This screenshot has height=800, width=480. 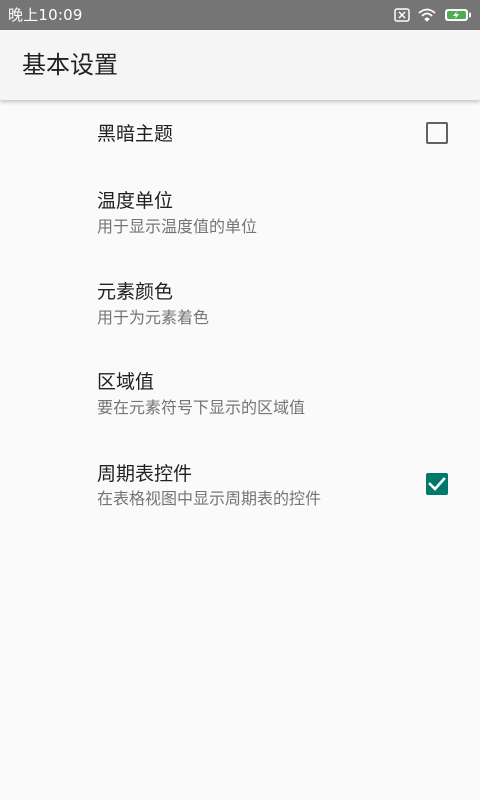 I want to click on setting-periodic-table-widget, so click(x=240, y=487).